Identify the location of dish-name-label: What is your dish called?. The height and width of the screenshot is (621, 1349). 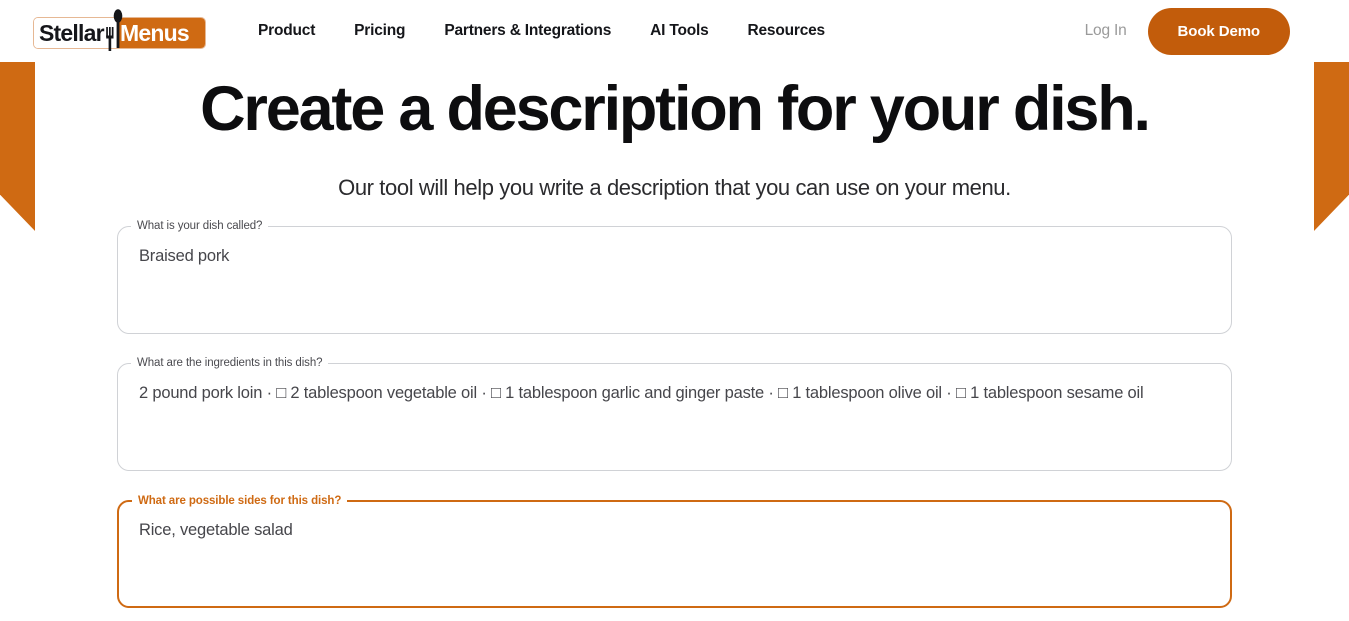
(200, 227).